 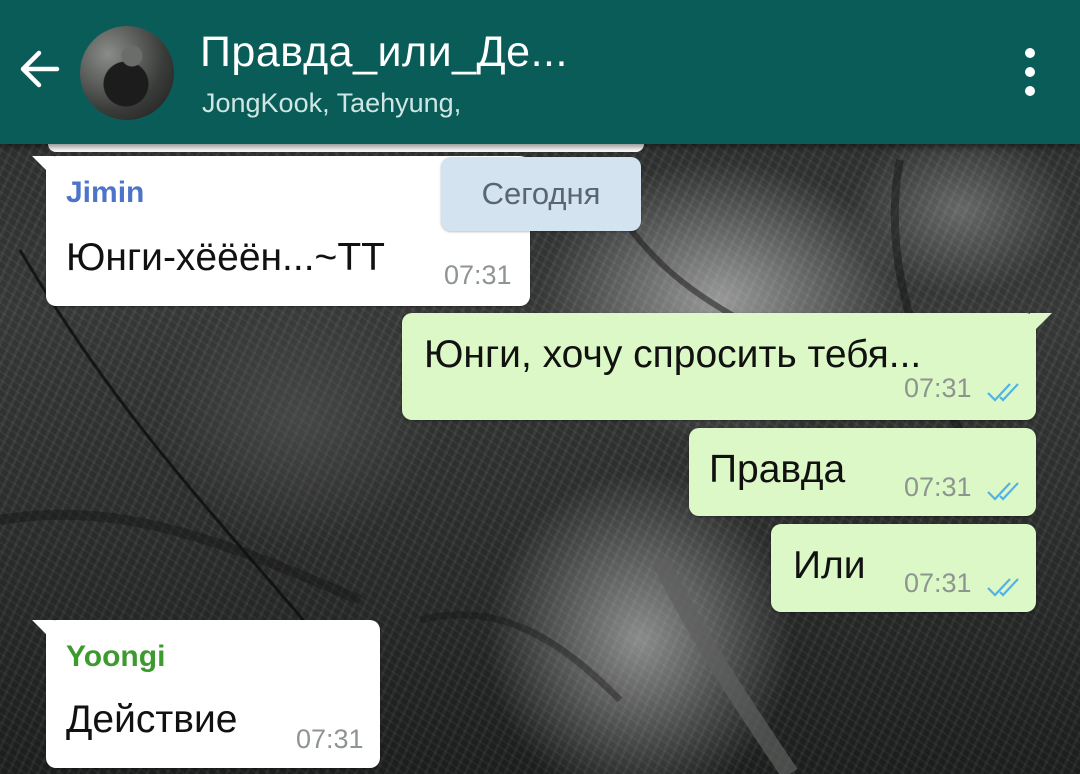 I want to click on message-bubble-outgoing: Или 07:31, so click(x=903, y=568).